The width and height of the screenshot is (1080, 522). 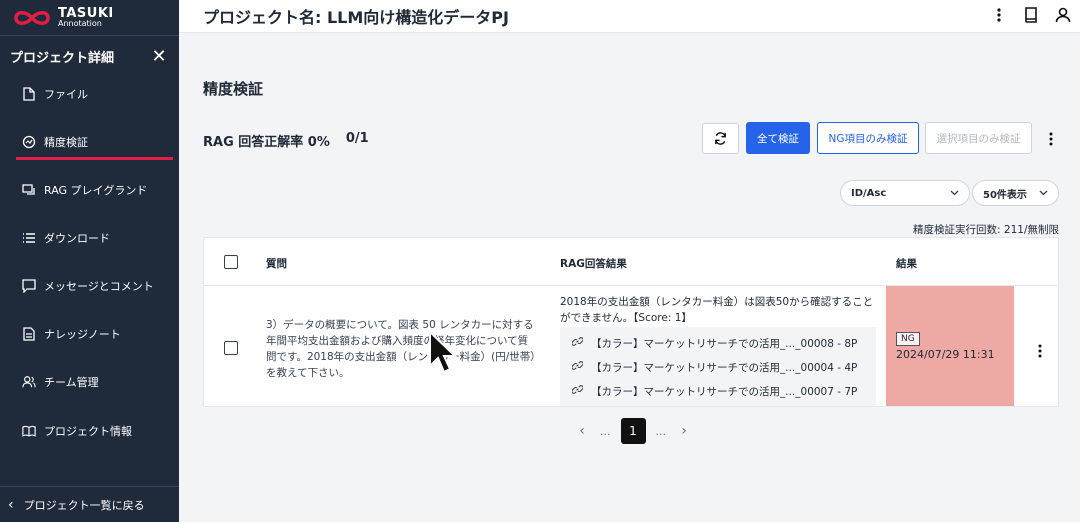 I want to click on sidebar-item-team: チーム管理, so click(x=89, y=382).